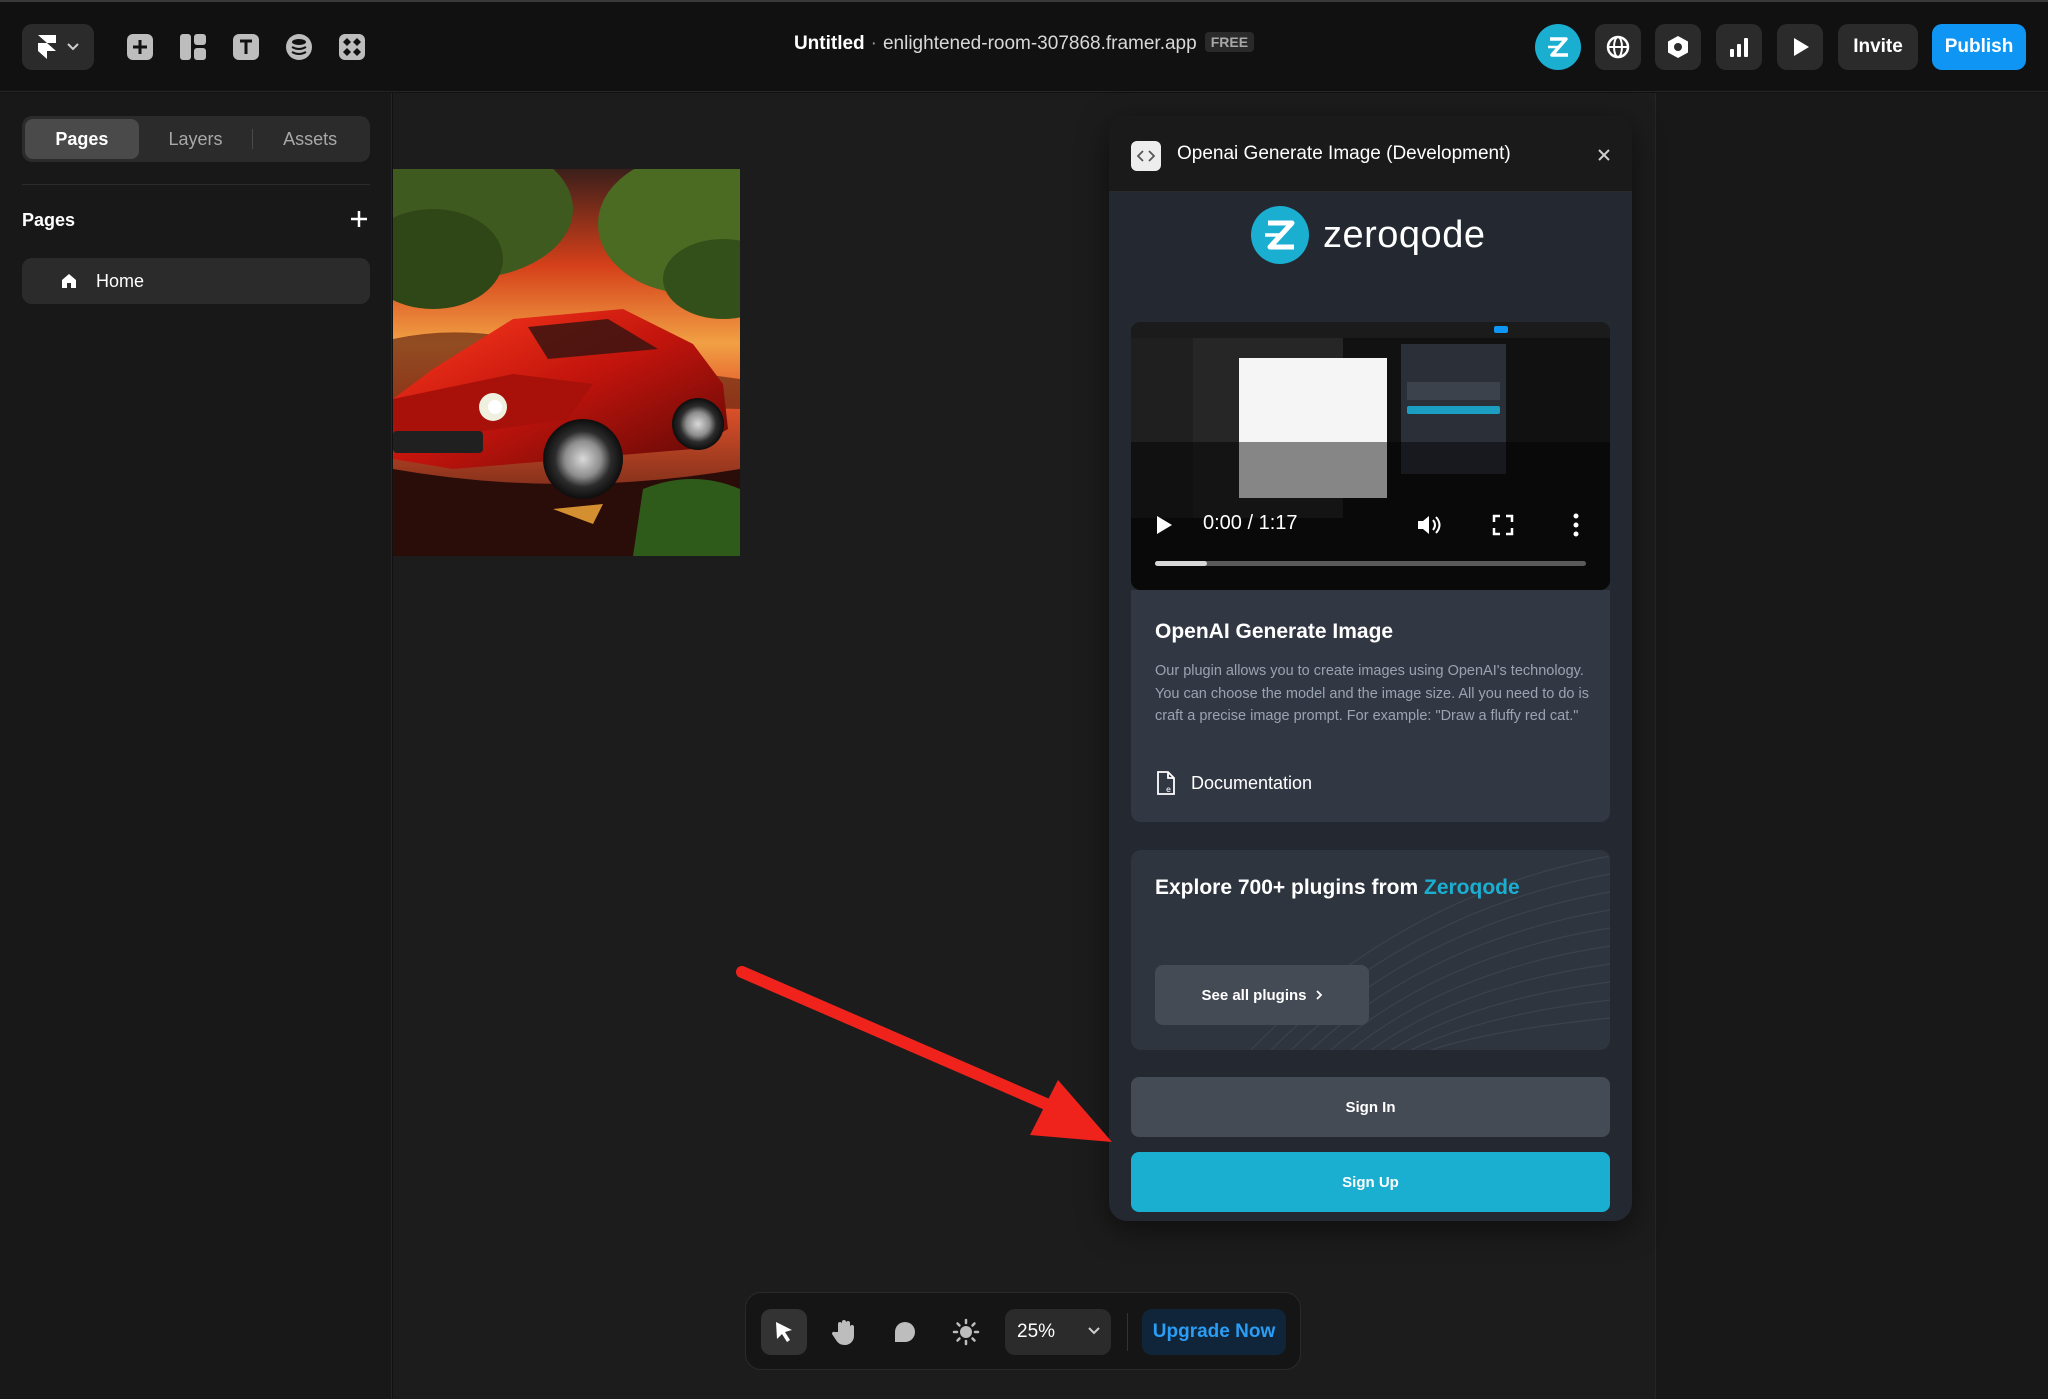 The image size is (2048, 1399). Describe the element at coordinates (310, 139) in the screenshot. I see `tab-assets: Assets` at that location.